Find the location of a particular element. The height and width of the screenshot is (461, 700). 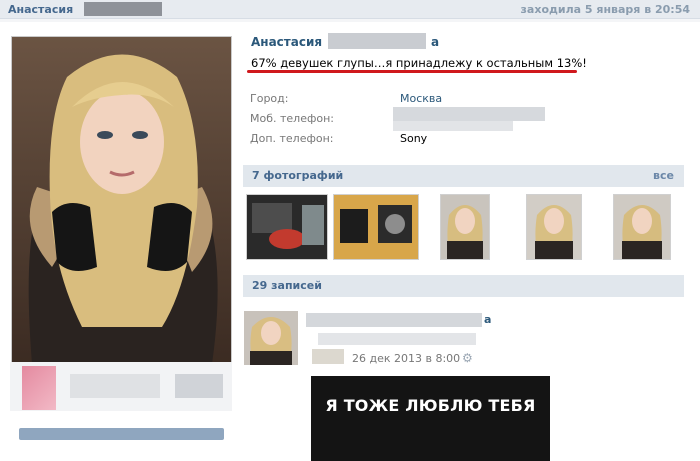

photo-thumb-2-image is located at coordinates (376, 227).